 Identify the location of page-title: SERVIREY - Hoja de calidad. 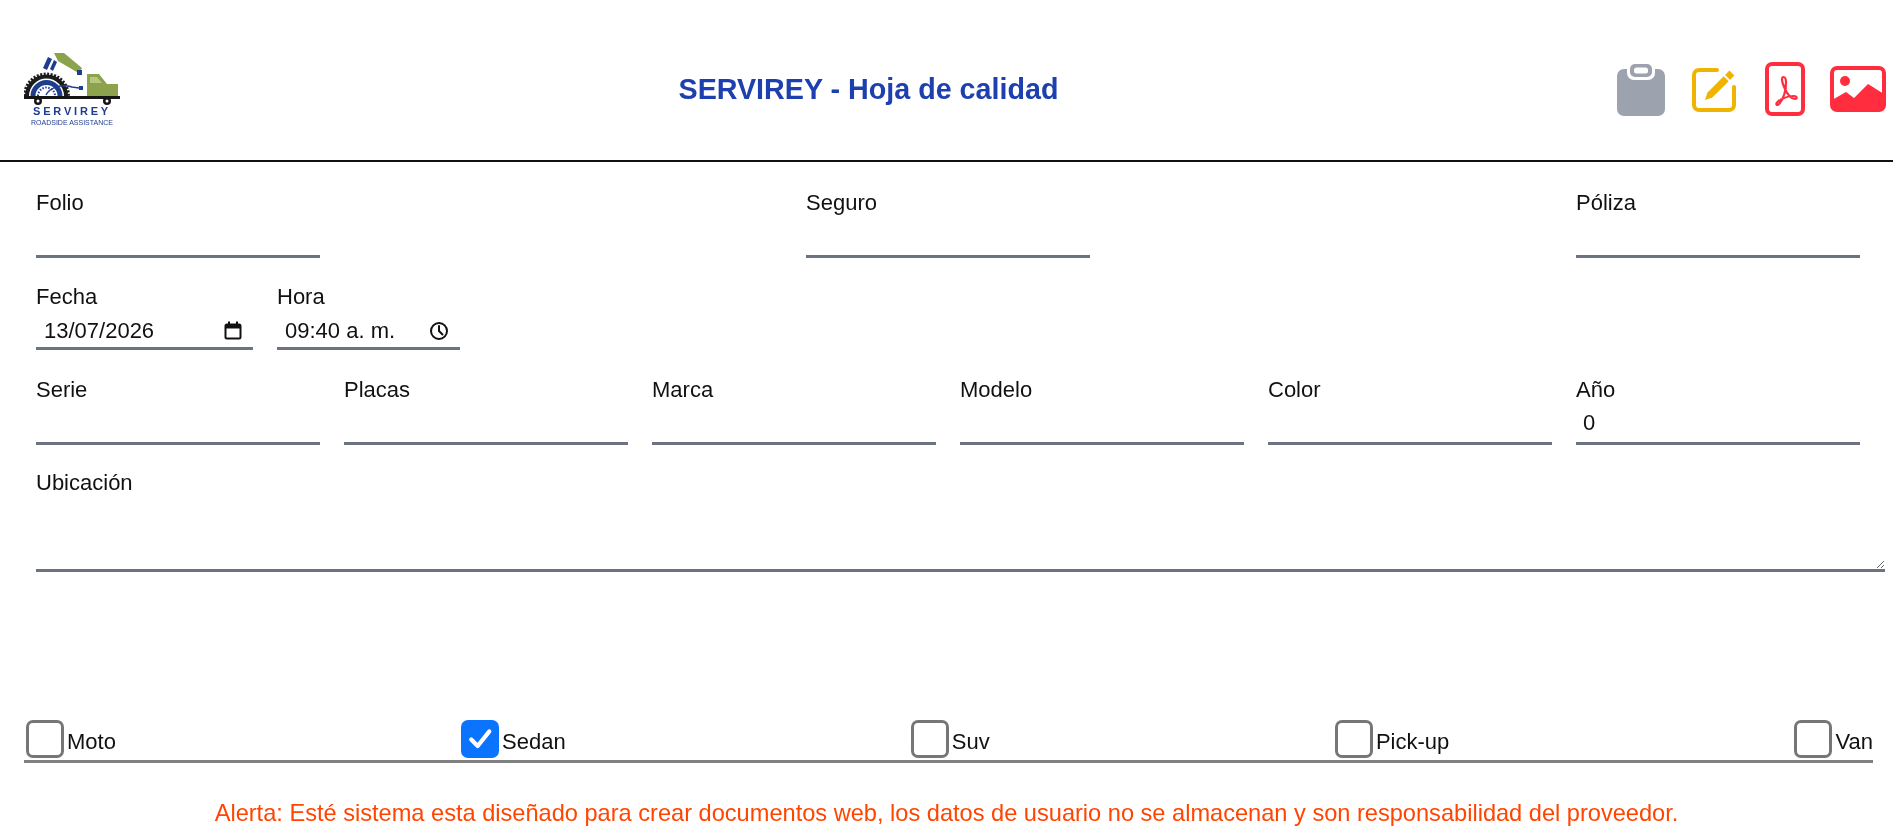
(868, 89).